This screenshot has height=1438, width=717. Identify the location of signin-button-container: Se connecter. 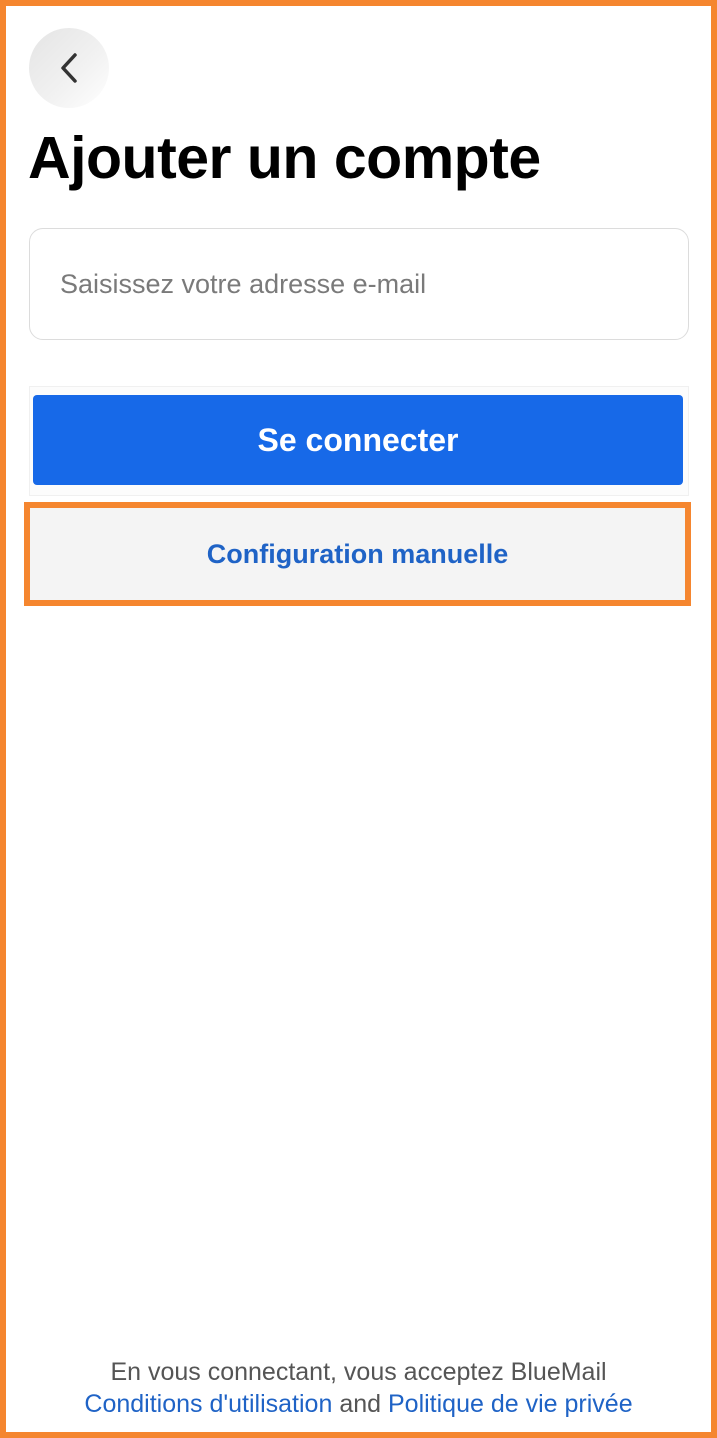
(359, 441).